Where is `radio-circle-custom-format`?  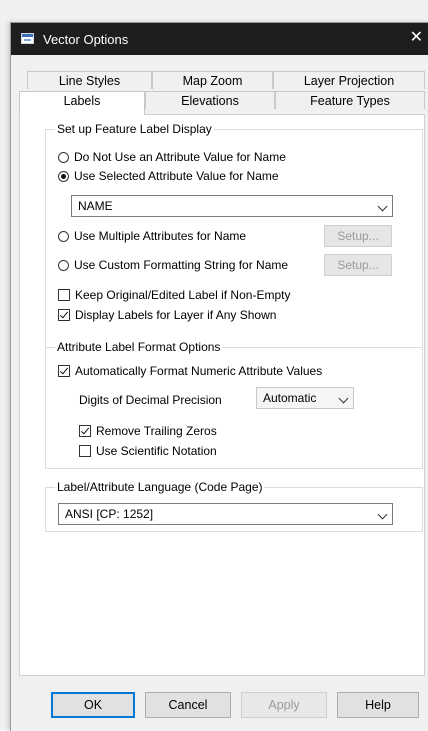
radio-circle-custom-format is located at coordinates (63, 265).